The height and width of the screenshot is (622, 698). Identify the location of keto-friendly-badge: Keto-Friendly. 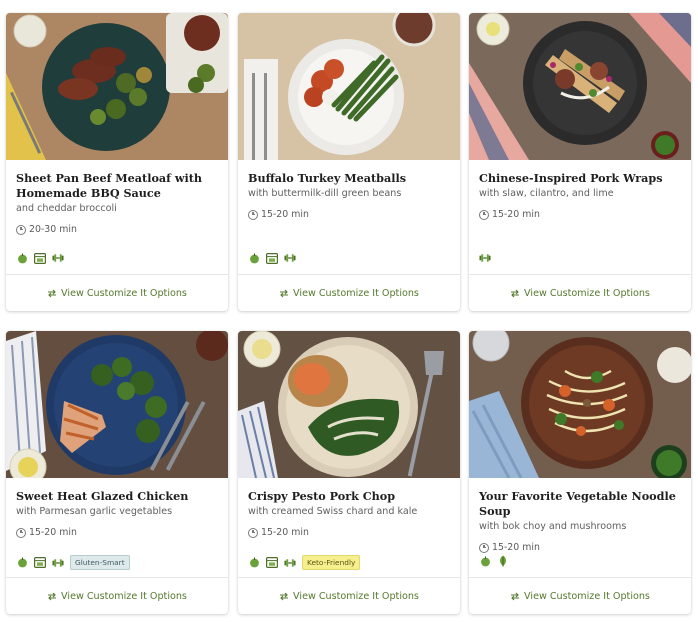
(331, 562).